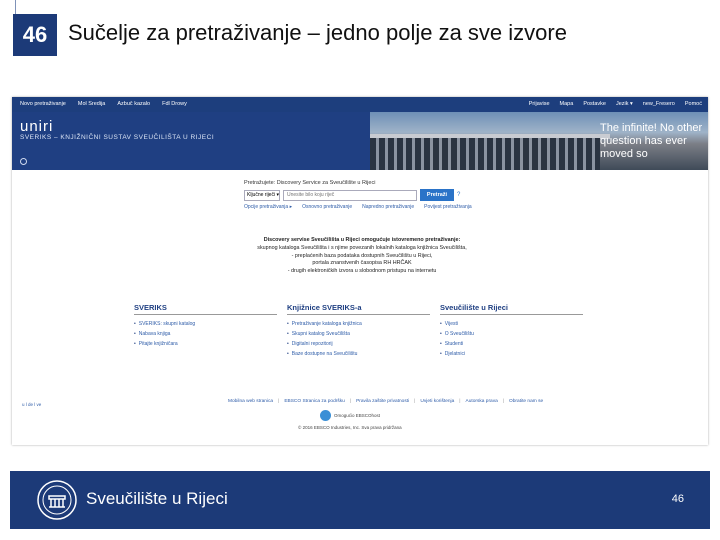 The width and height of the screenshot is (720, 540). I want to click on search-history-link: Povijest pretraživanja, so click(448, 207).